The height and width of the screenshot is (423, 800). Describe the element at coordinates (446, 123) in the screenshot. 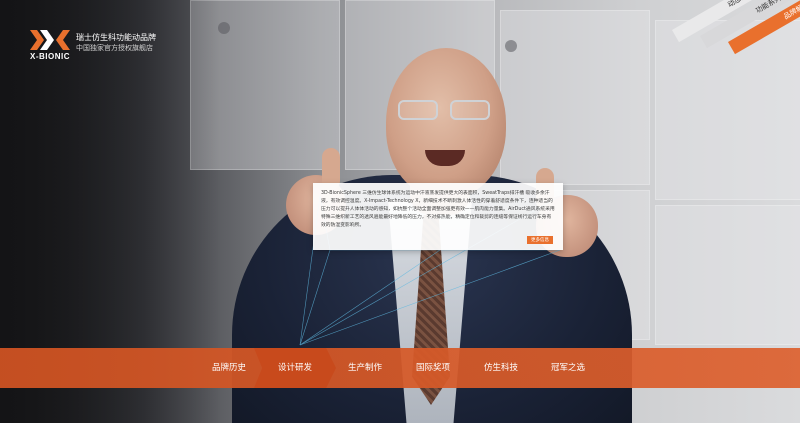

I see `person-head` at that location.